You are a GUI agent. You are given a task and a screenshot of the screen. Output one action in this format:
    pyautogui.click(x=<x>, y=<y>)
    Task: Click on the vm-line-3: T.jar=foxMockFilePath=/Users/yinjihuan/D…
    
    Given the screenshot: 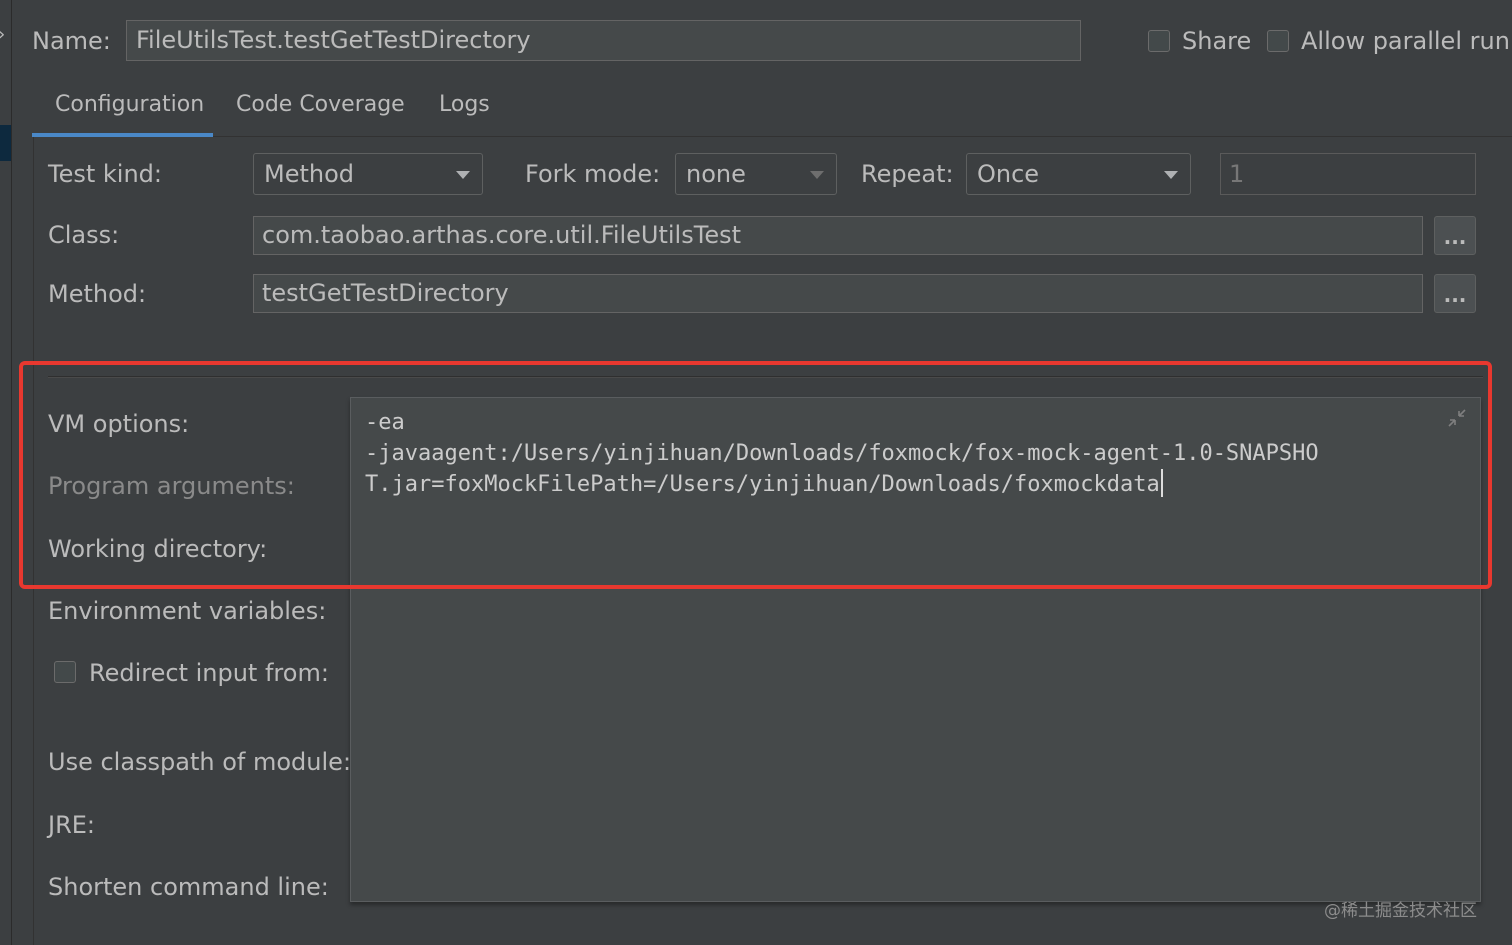 What is the action you would take?
    pyautogui.click(x=762, y=484)
    